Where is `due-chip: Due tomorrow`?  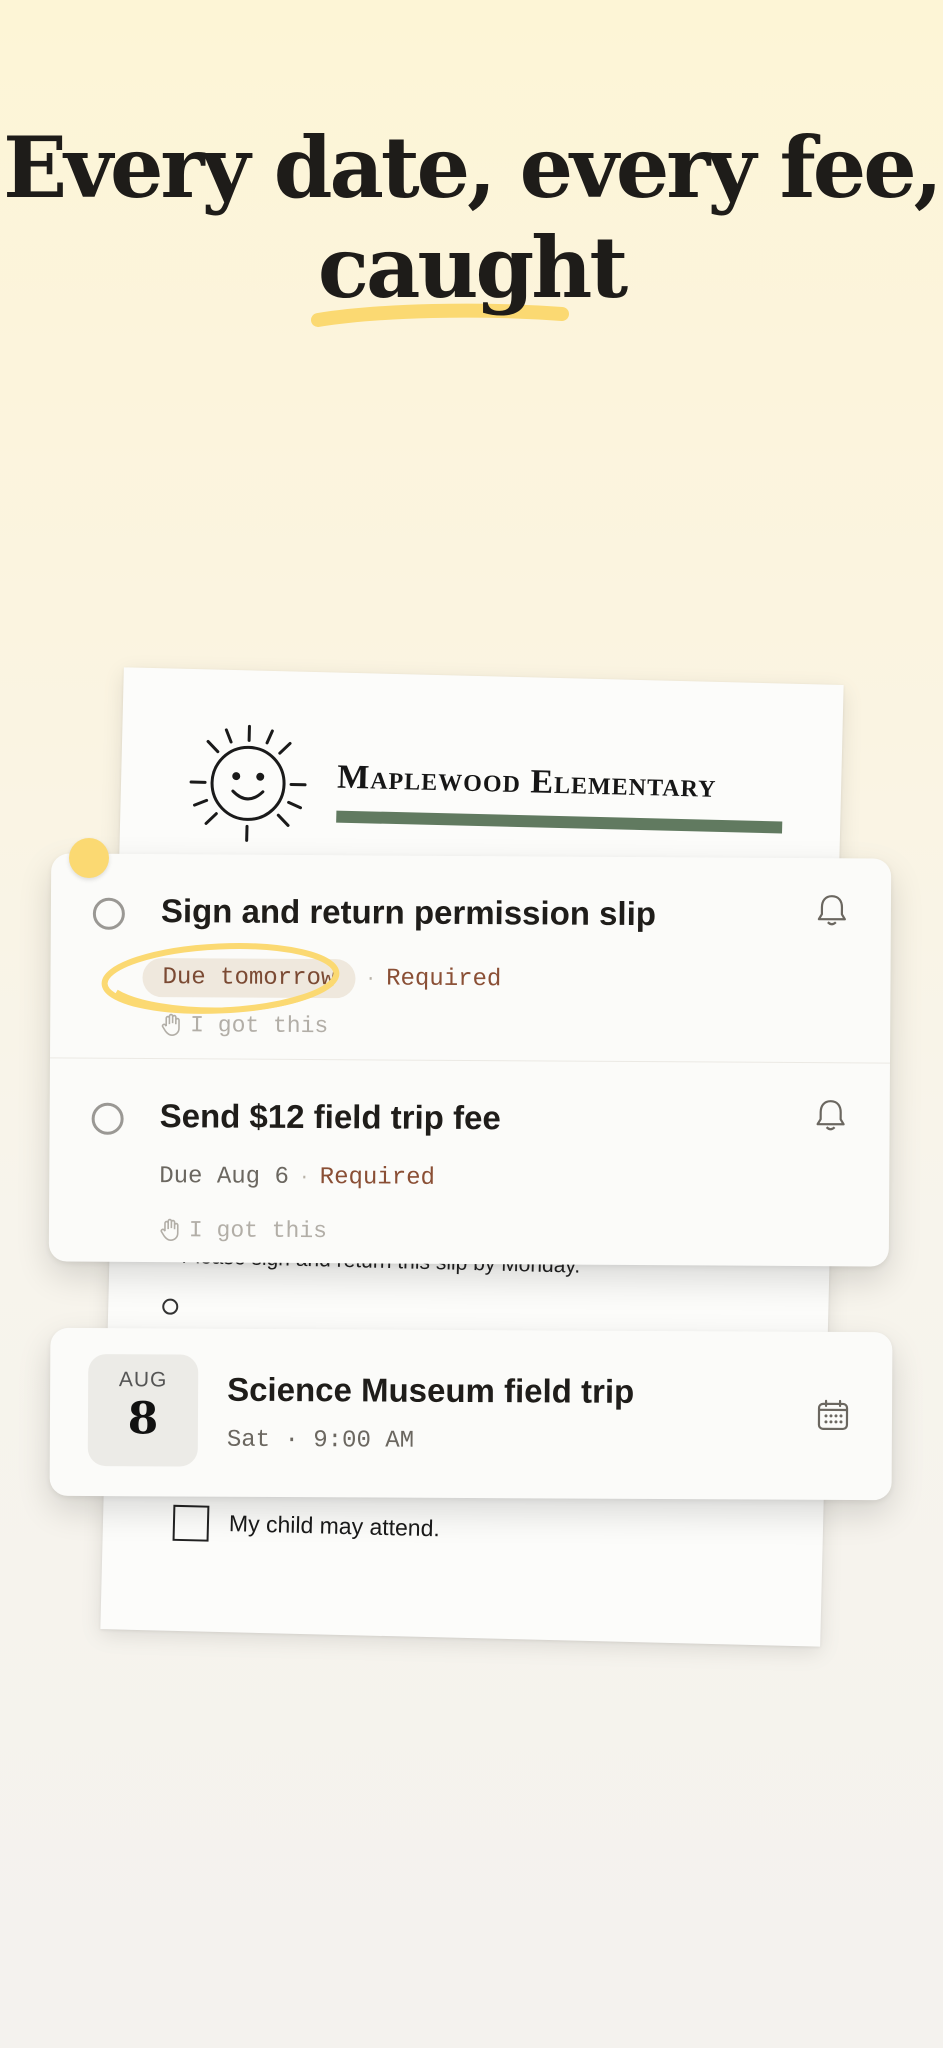 due-chip: Due tomorrow is located at coordinates (228, 978).